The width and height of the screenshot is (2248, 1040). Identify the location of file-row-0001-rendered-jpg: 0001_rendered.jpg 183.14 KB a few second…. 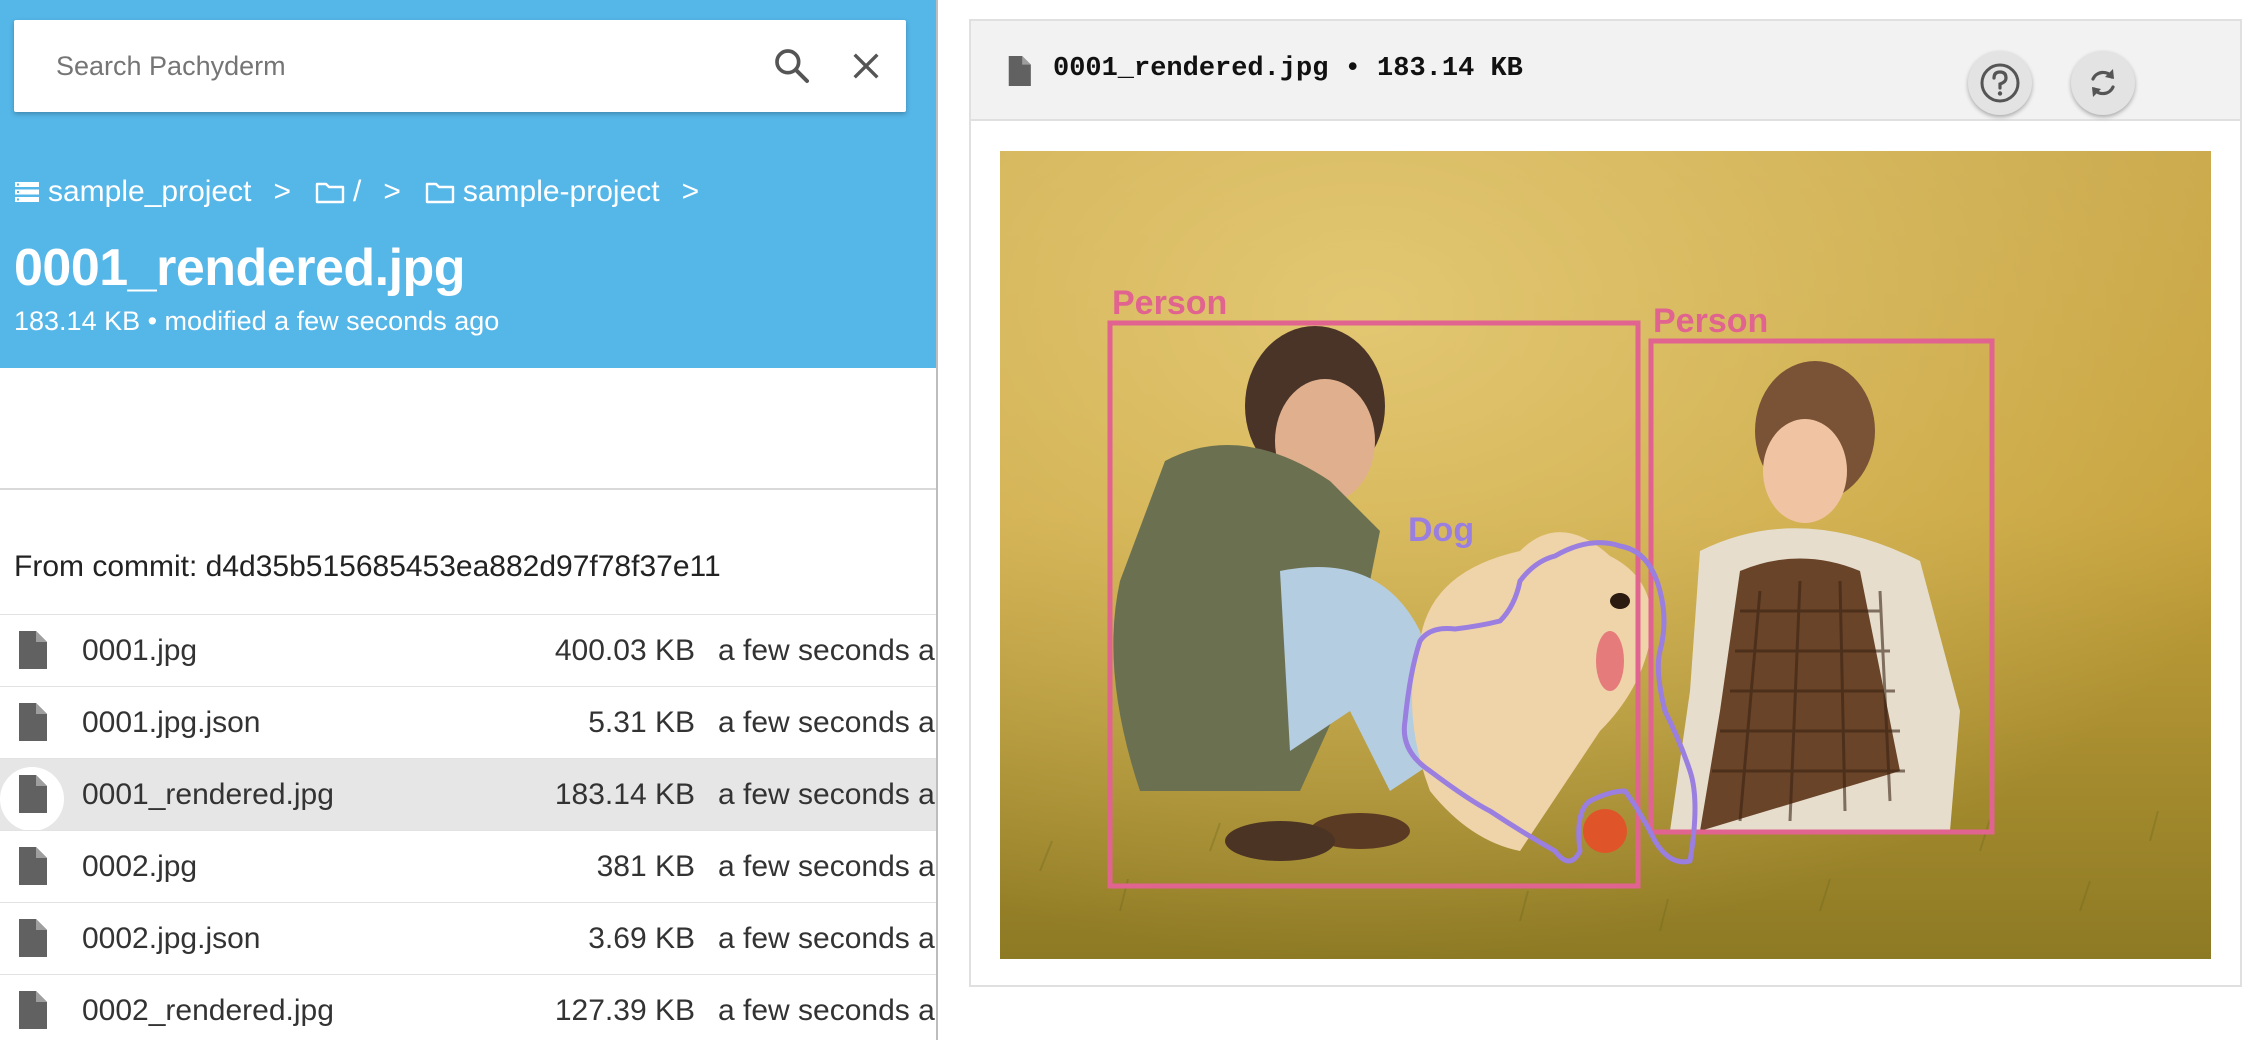
(468, 794).